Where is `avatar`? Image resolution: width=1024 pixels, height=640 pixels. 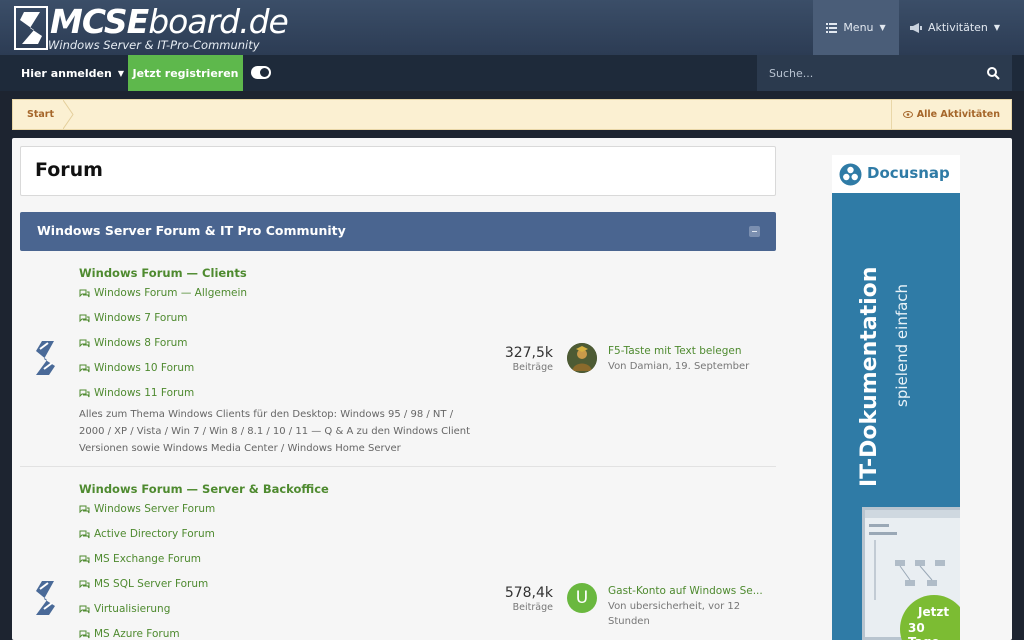 avatar is located at coordinates (582, 358).